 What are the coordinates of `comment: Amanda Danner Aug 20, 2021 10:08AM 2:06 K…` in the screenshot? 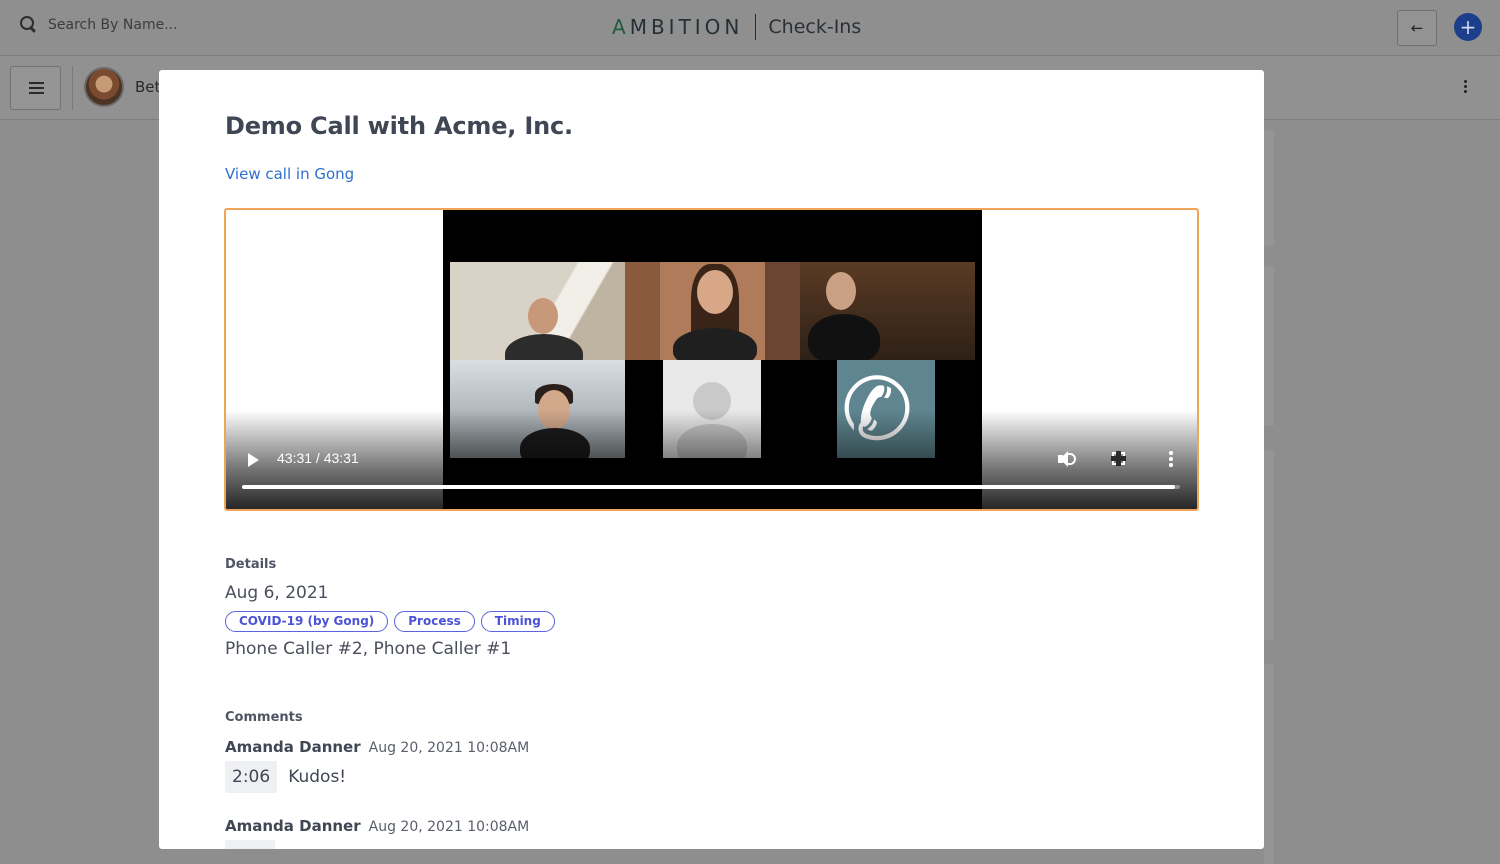 It's located at (377, 765).